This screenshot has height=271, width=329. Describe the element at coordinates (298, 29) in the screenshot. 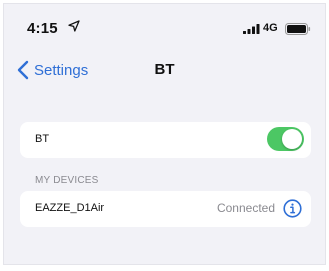

I see `battery-icon` at that location.